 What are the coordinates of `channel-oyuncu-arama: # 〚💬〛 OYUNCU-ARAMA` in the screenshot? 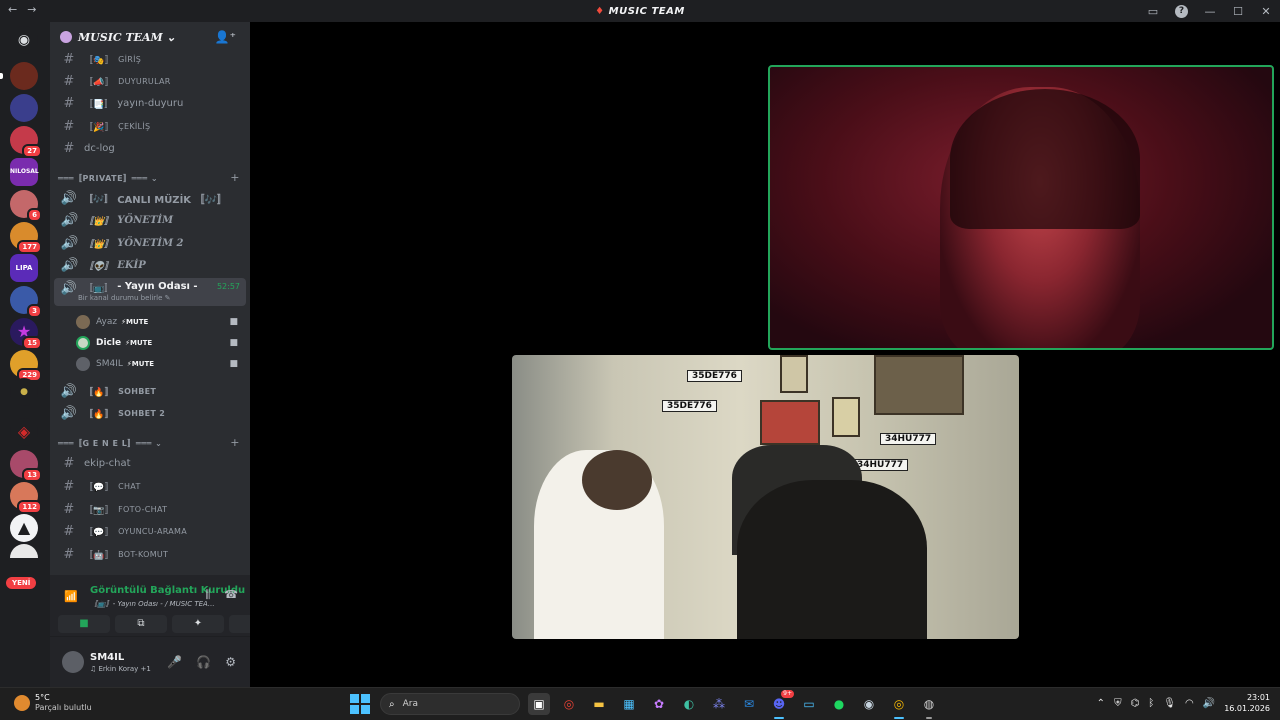 It's located at (150, 531).